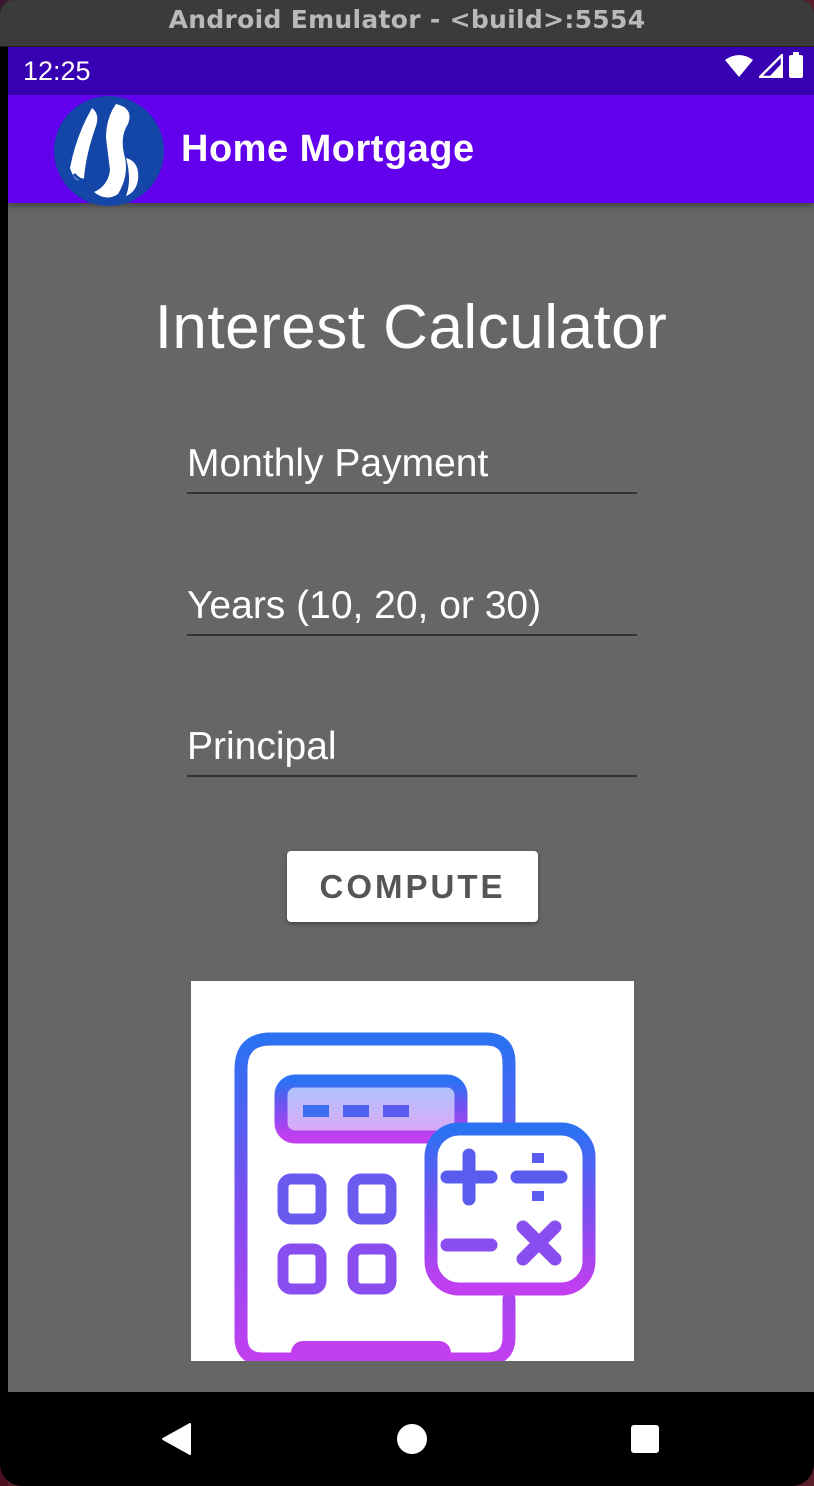  Describe the element at coordinates (771, 68) in the screenshot. I see `cell-signal-icon` at that location.